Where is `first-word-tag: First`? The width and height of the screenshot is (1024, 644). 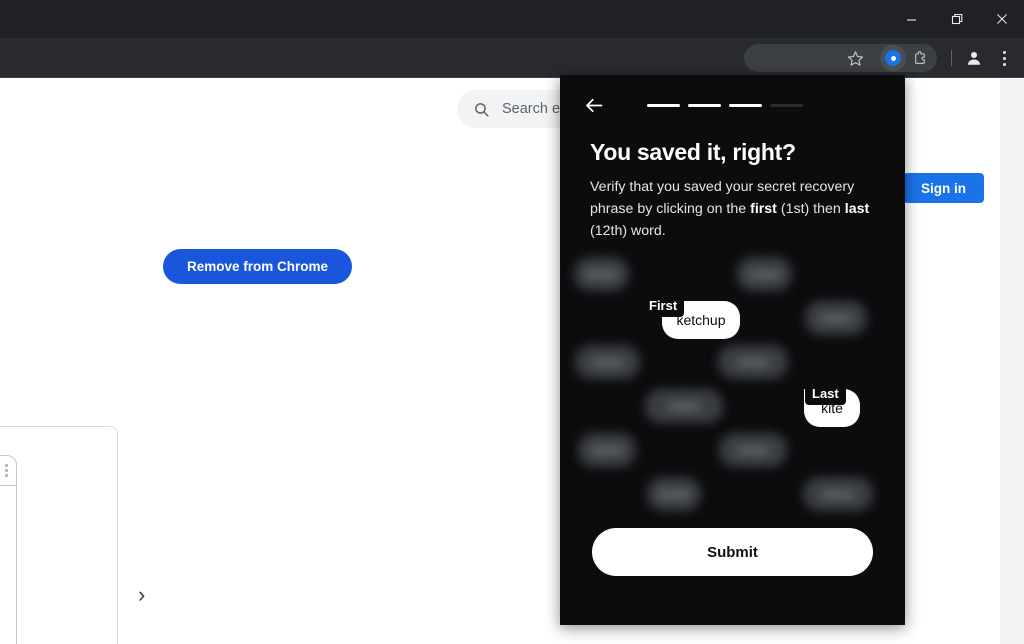 first-word-tag: First is located at coordinates (663, 306).